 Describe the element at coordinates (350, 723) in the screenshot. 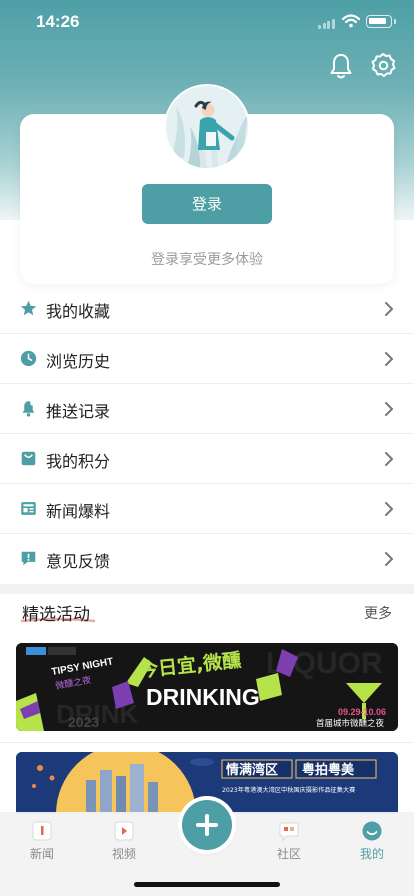

I see `banner-subtitle: 首届城市微醺之夜` at that location.